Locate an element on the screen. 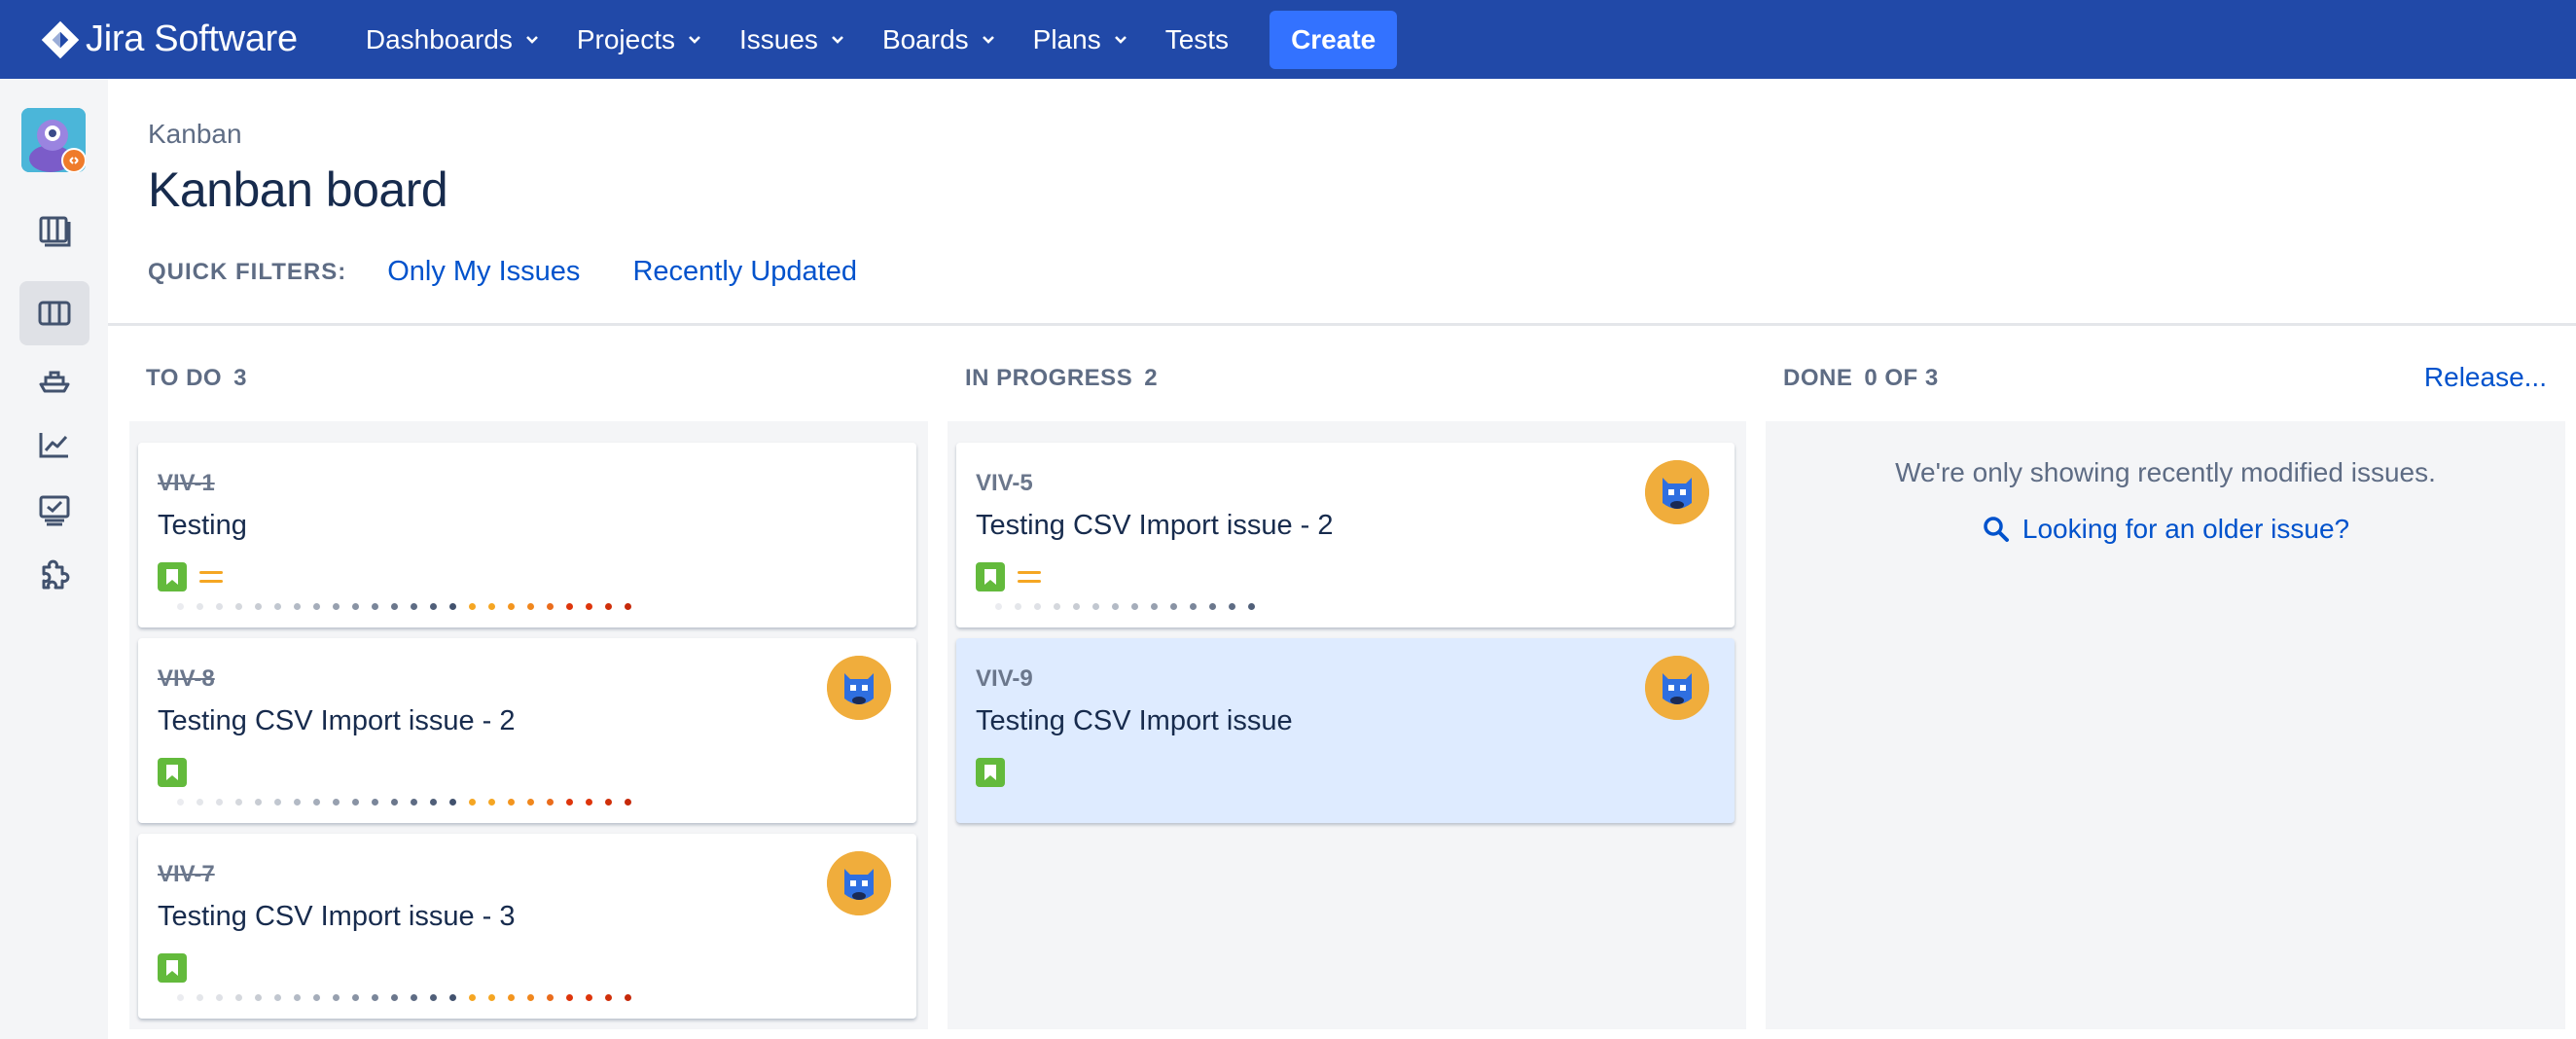  nav-tests: Tests is located at coordinates (1197, 39).